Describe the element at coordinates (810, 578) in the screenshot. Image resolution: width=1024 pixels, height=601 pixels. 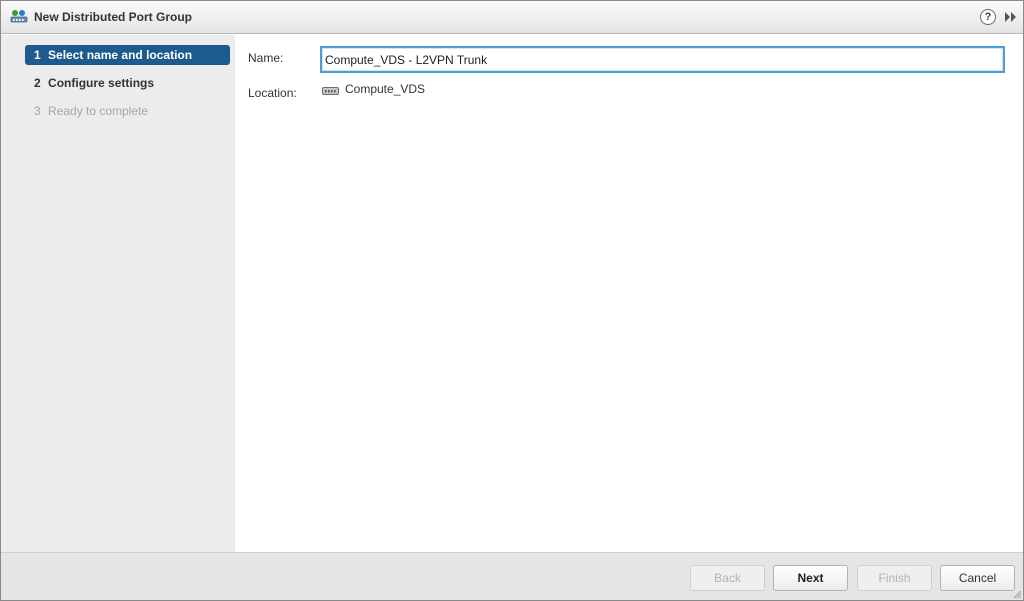
I see `next-button: Next` at that location.